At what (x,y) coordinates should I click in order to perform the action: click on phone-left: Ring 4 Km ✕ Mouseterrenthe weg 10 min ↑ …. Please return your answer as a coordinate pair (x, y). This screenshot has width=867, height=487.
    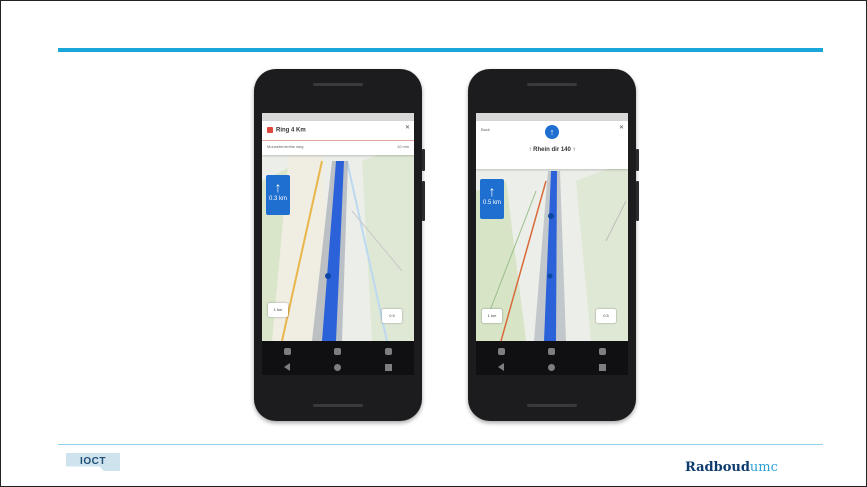
    Looking at the image, I should click on (339, 245).